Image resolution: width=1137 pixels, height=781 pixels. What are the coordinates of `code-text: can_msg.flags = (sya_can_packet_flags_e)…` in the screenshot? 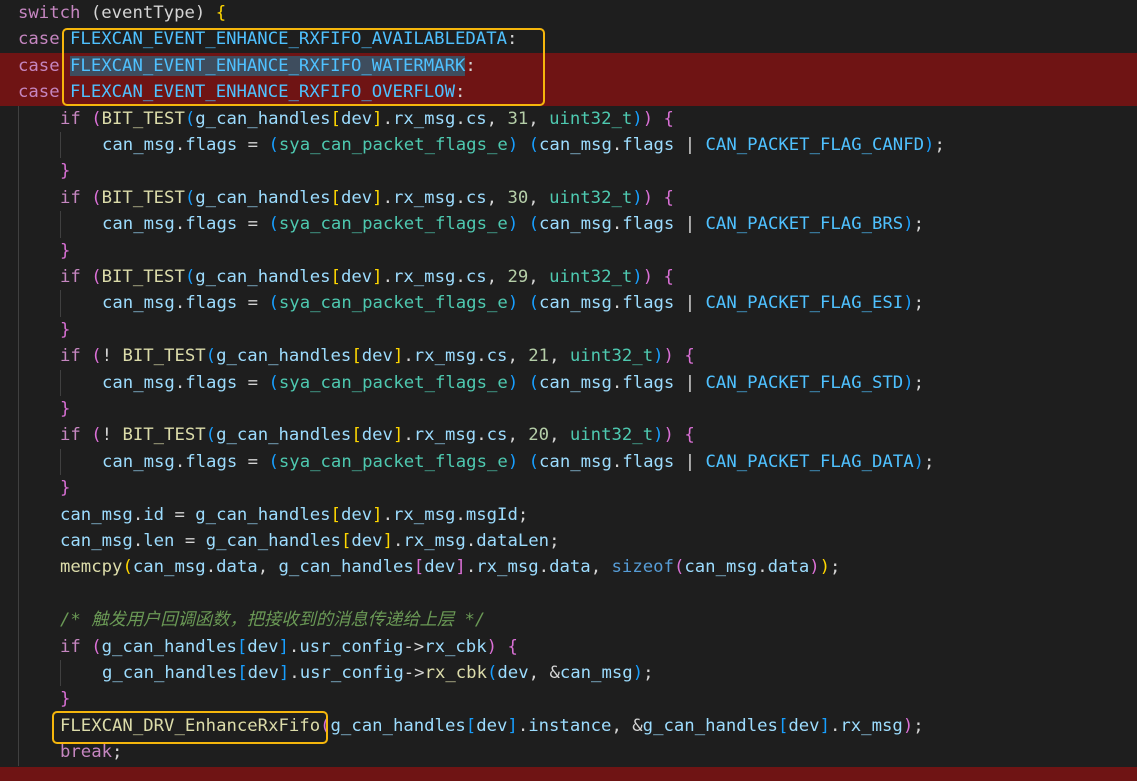 It's located at (513, 303).